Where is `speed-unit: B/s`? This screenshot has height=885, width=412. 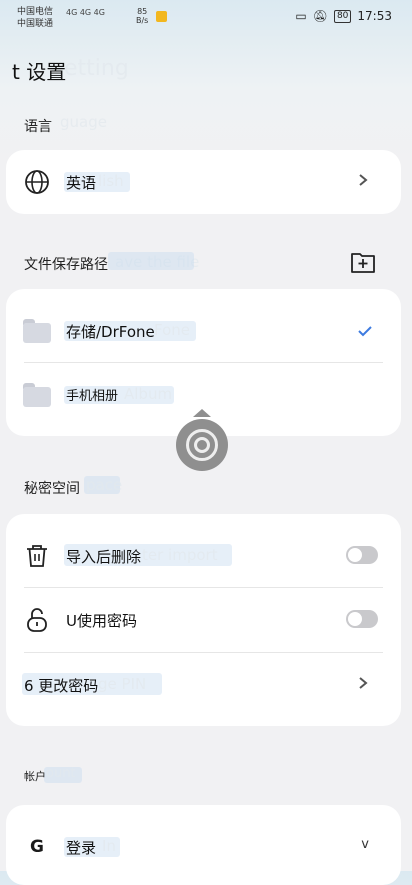 speed-unit: B/s is located at coordinates (142, 20).